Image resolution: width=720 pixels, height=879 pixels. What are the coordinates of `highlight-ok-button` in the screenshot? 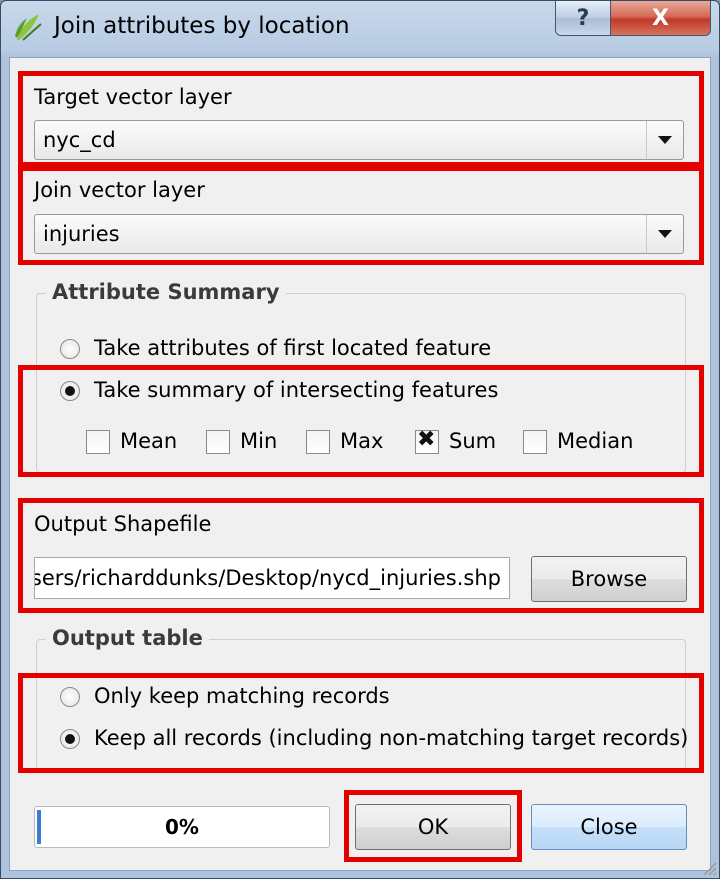 It's located at (433, 826).